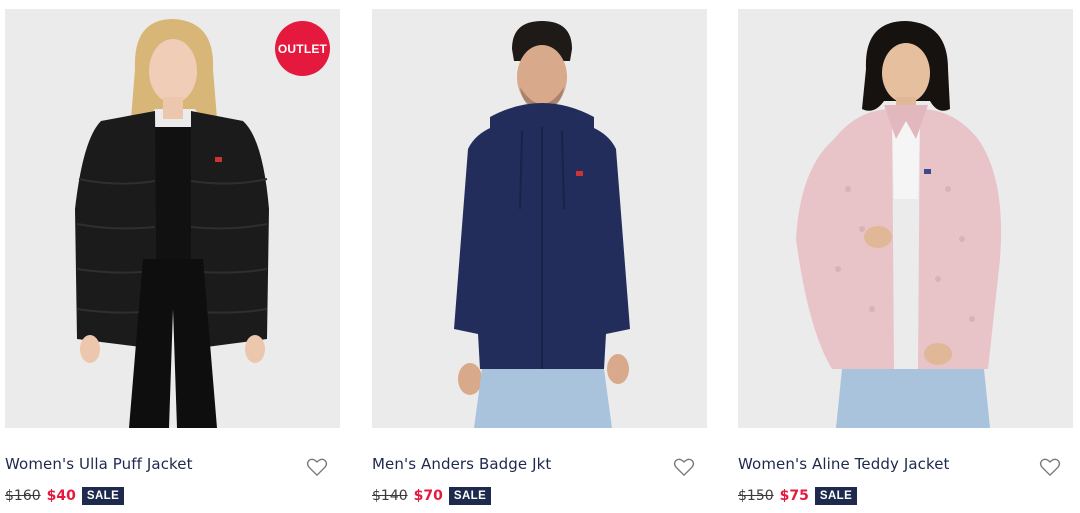 Image resolution: width=1080 pixels, height=513 pixels. Describe the element at coordinates (302, 48) in the screenshot. I see `outlet-badge: OUTLET` at that location.